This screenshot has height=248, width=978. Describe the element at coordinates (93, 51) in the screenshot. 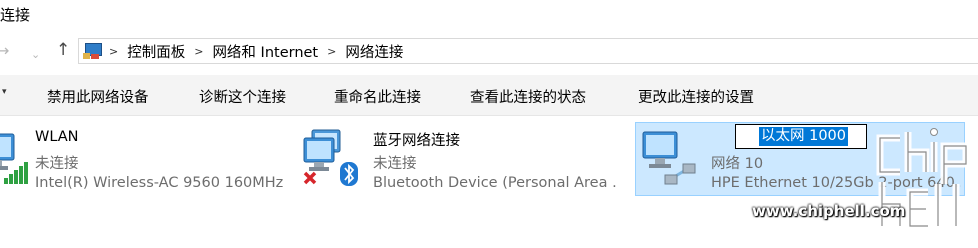

I see `control-panel-icon` at that location.